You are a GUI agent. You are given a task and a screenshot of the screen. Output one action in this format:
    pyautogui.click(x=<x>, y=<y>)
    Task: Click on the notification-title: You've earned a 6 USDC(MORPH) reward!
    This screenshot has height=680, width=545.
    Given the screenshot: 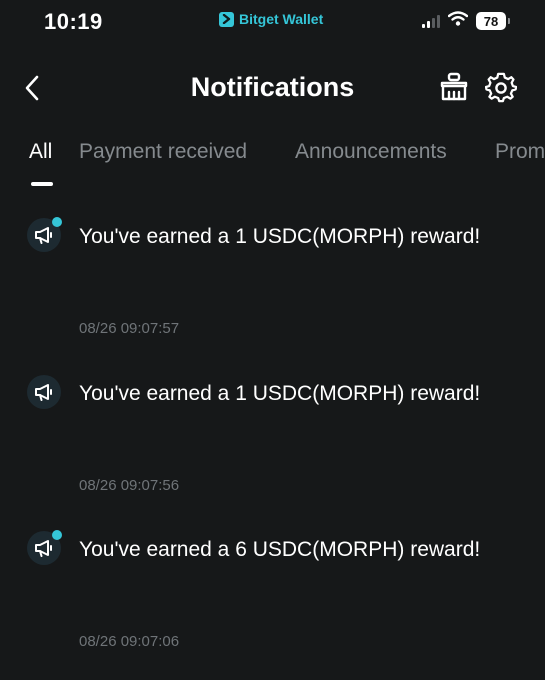 What is the action you would take?
    pyautogui.click(x=280, y=549)
    